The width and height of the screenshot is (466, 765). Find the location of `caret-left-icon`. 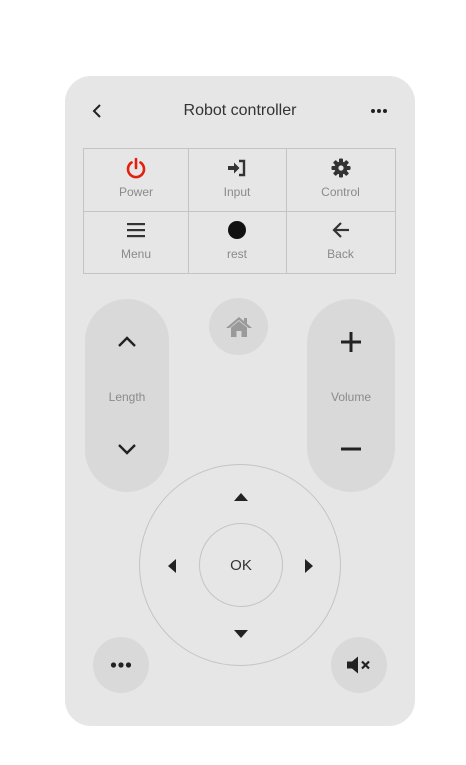

caret-left-icon is located at coordinates (172, 566).